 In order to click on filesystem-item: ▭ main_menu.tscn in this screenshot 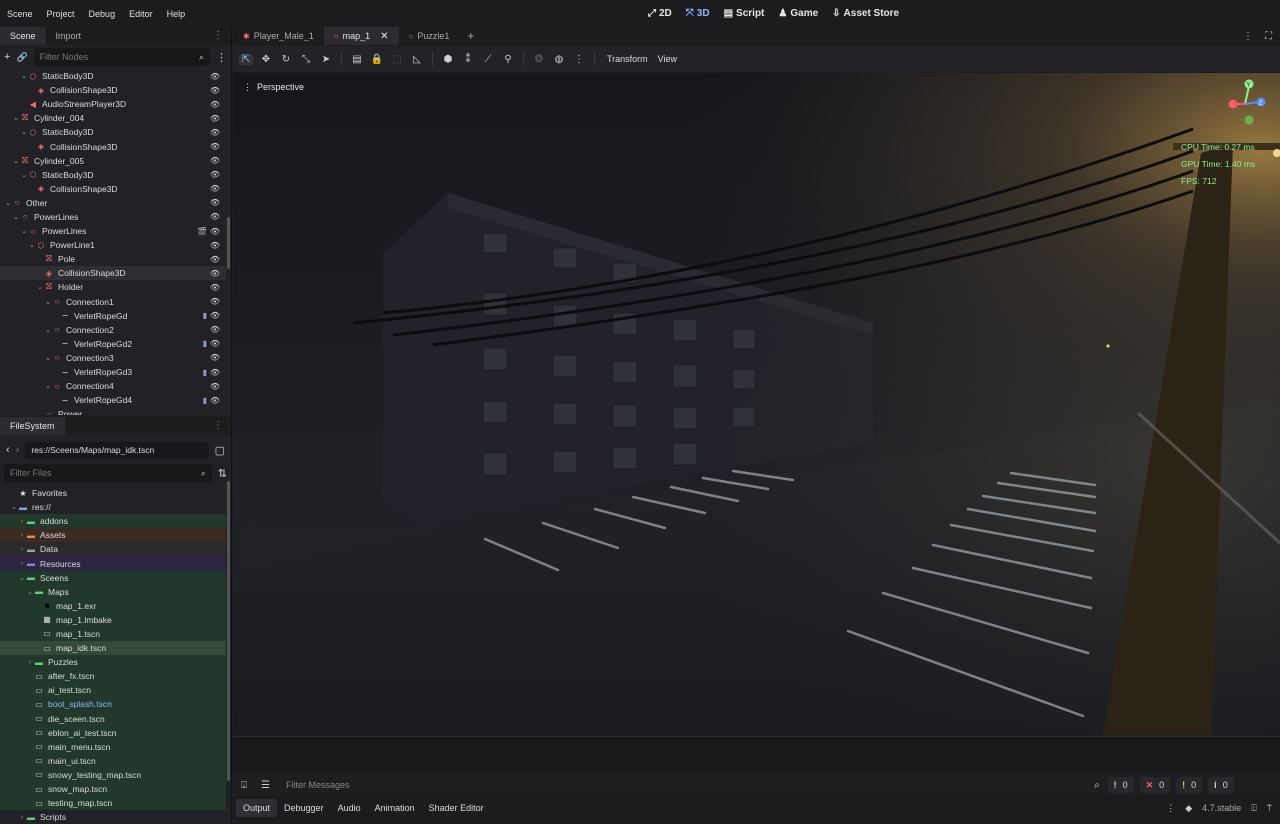, I will do `click(113, 746)`.